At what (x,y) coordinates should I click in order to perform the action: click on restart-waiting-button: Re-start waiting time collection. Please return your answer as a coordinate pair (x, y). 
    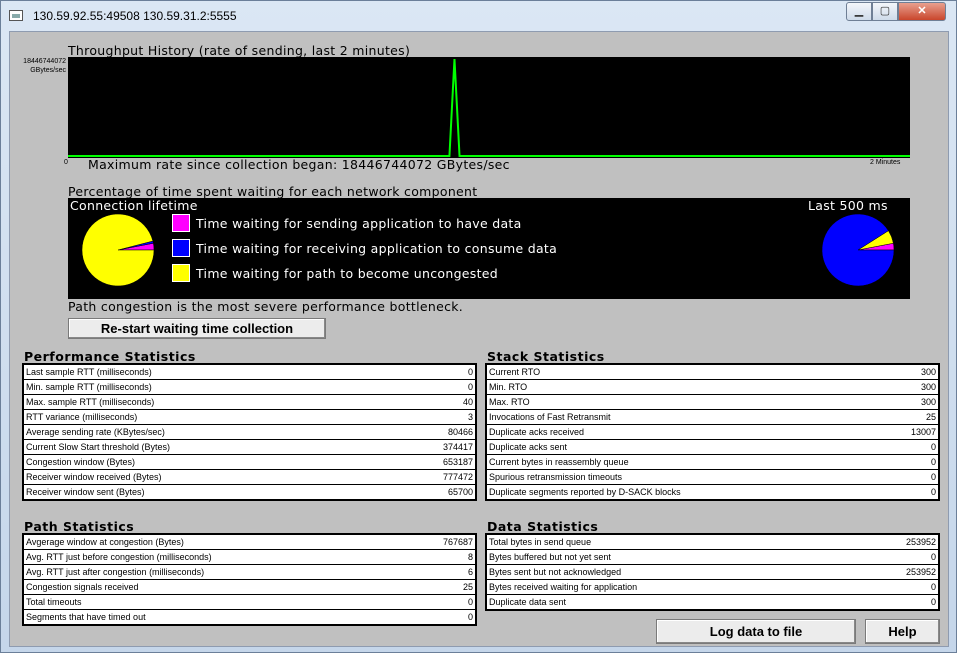
    Looking at the image, I should click on (197, 328).